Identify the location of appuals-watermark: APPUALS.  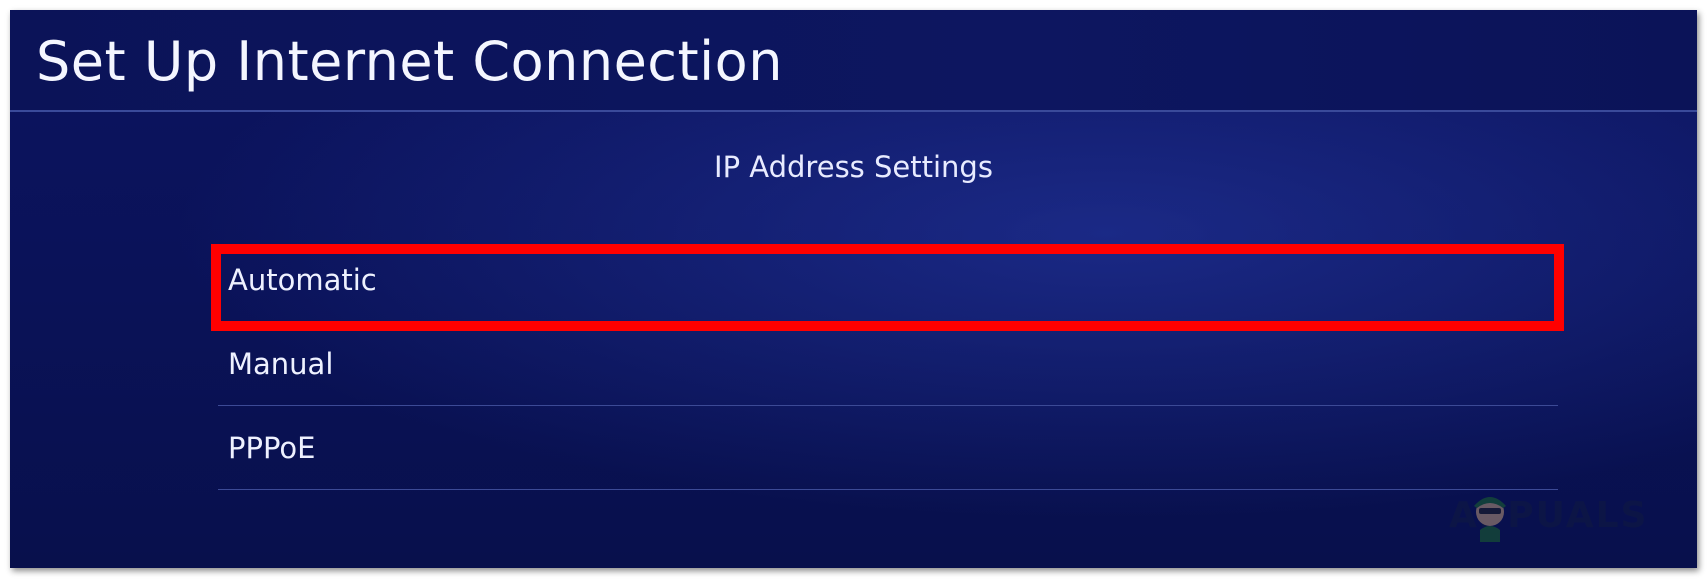
(1559, 516).